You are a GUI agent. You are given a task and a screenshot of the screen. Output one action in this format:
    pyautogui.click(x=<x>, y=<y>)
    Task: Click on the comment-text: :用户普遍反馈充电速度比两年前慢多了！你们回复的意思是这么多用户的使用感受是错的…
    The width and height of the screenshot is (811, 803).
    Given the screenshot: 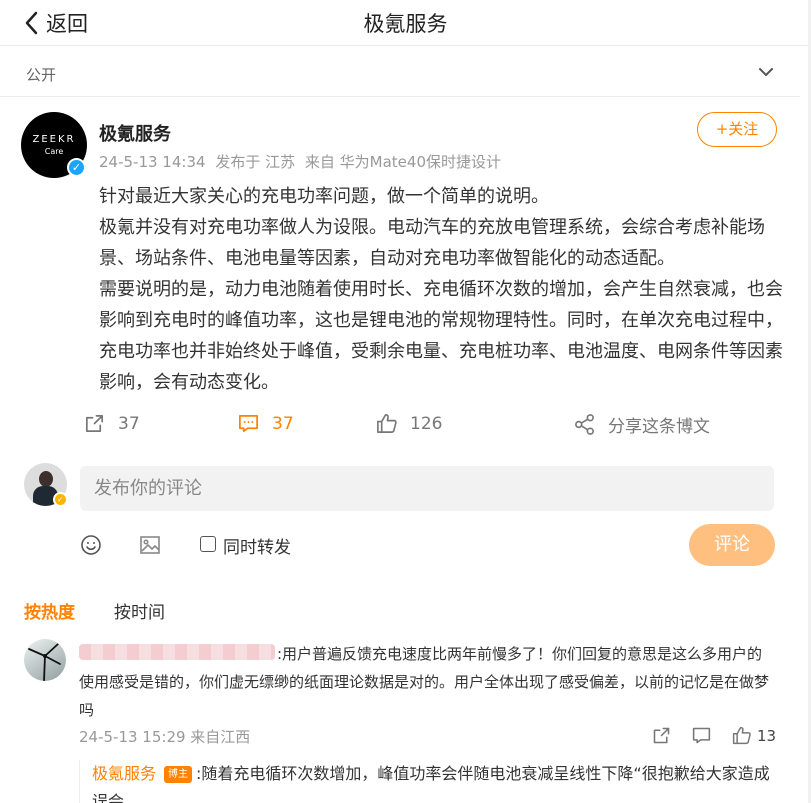 What is the action you would take?
    pyautogui.click(x=424, y=682)
    